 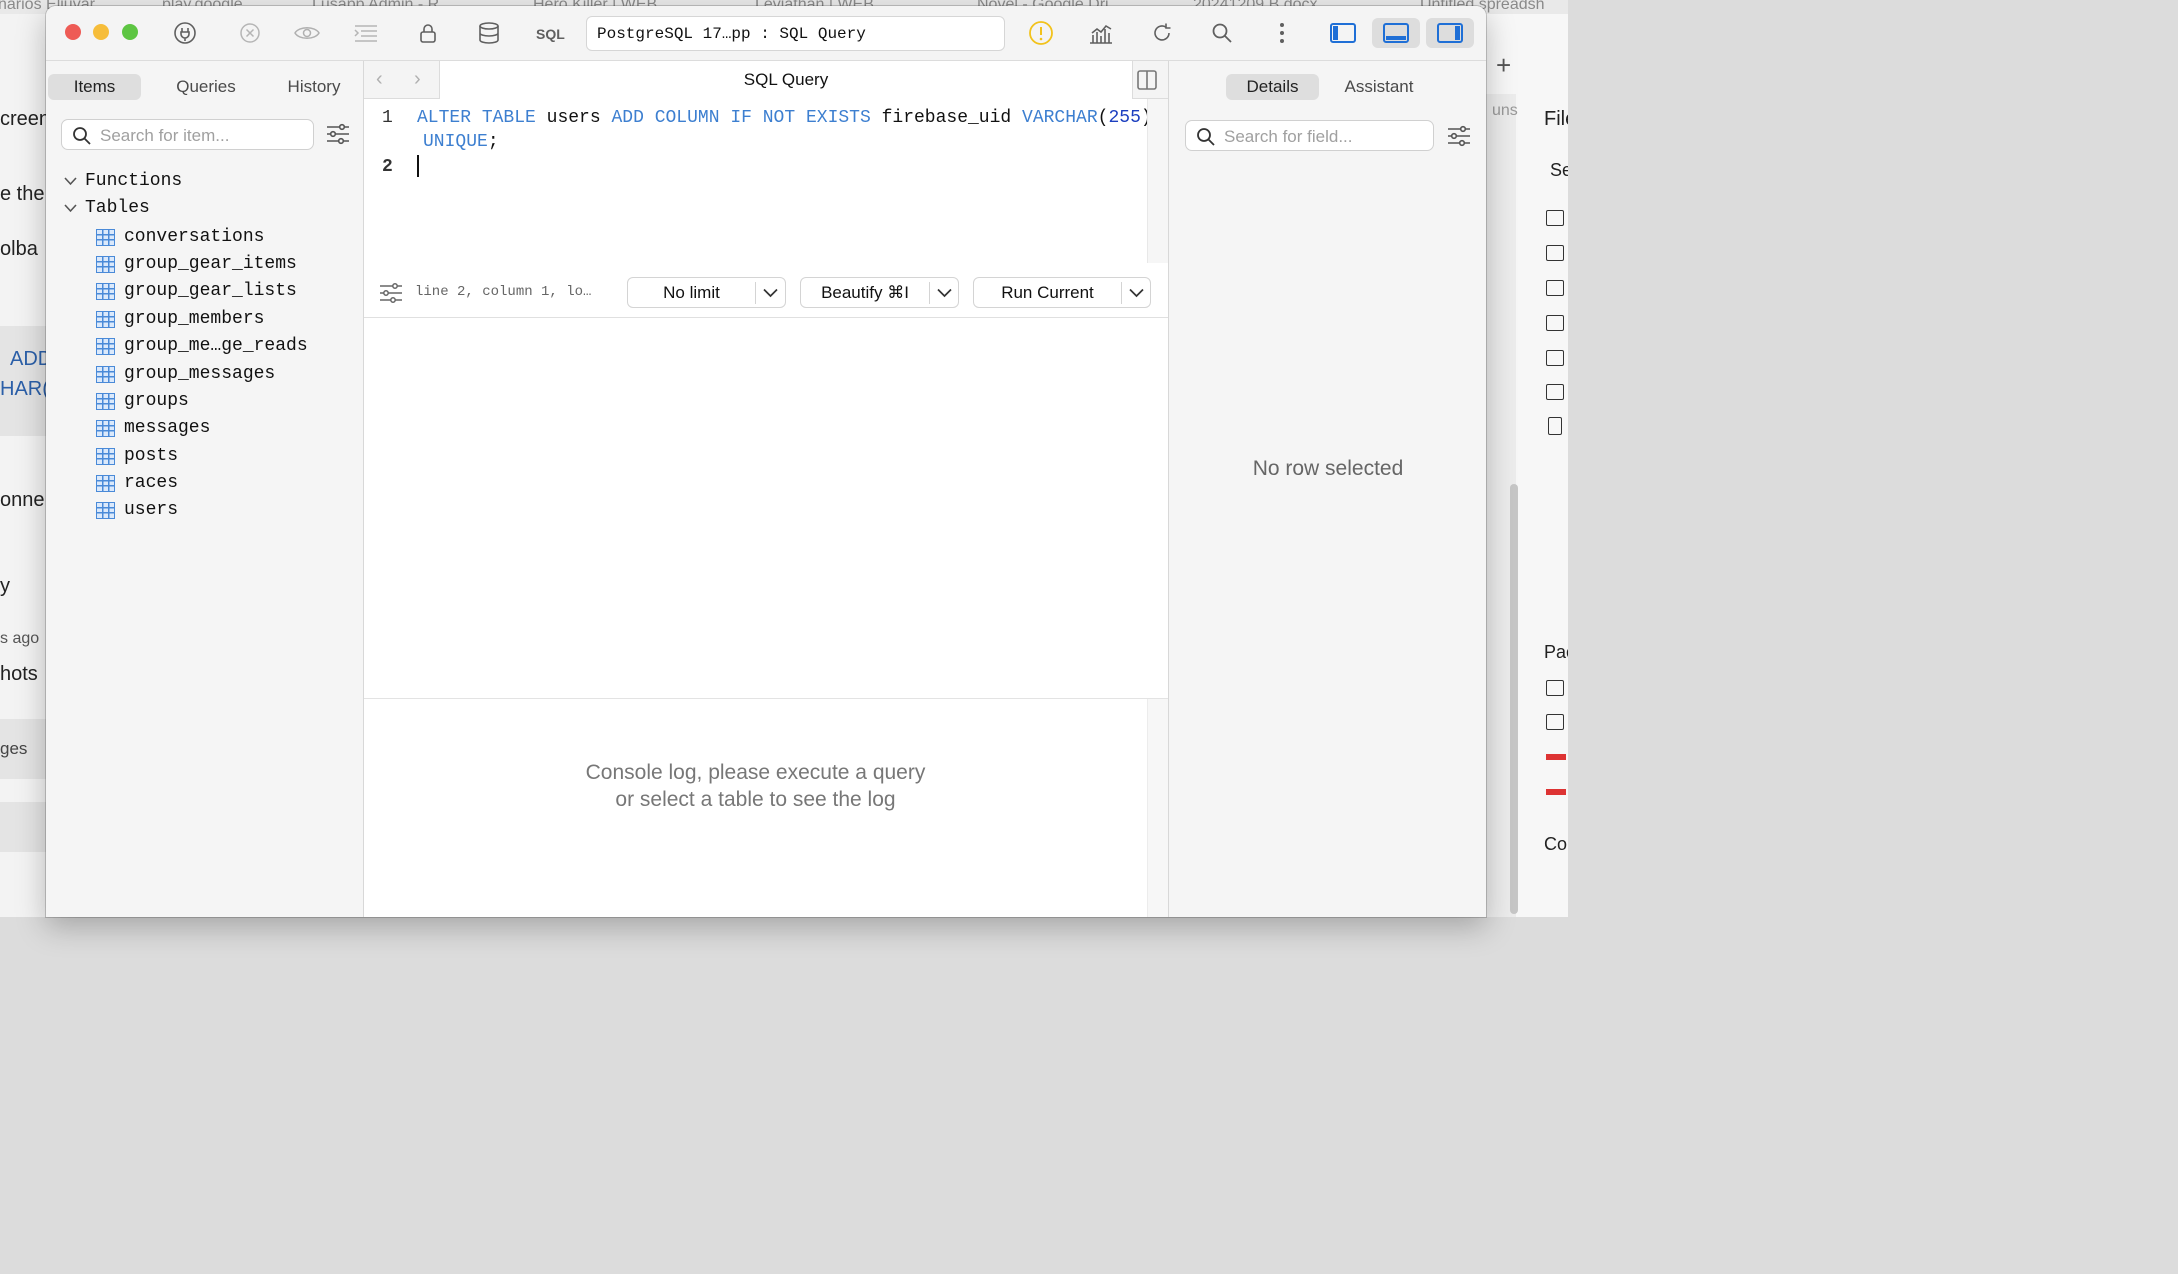 I want to click on toggle-left-panel-button, so click(x=1343, y=33).